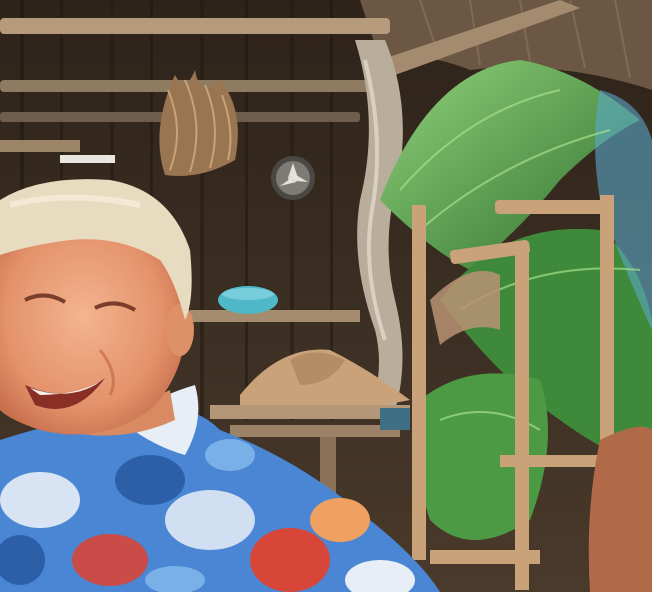 The image size is (652, 592). Describe the element at coordinates (275, 316) in the screenshot. I see `middle-shelf` at that location.